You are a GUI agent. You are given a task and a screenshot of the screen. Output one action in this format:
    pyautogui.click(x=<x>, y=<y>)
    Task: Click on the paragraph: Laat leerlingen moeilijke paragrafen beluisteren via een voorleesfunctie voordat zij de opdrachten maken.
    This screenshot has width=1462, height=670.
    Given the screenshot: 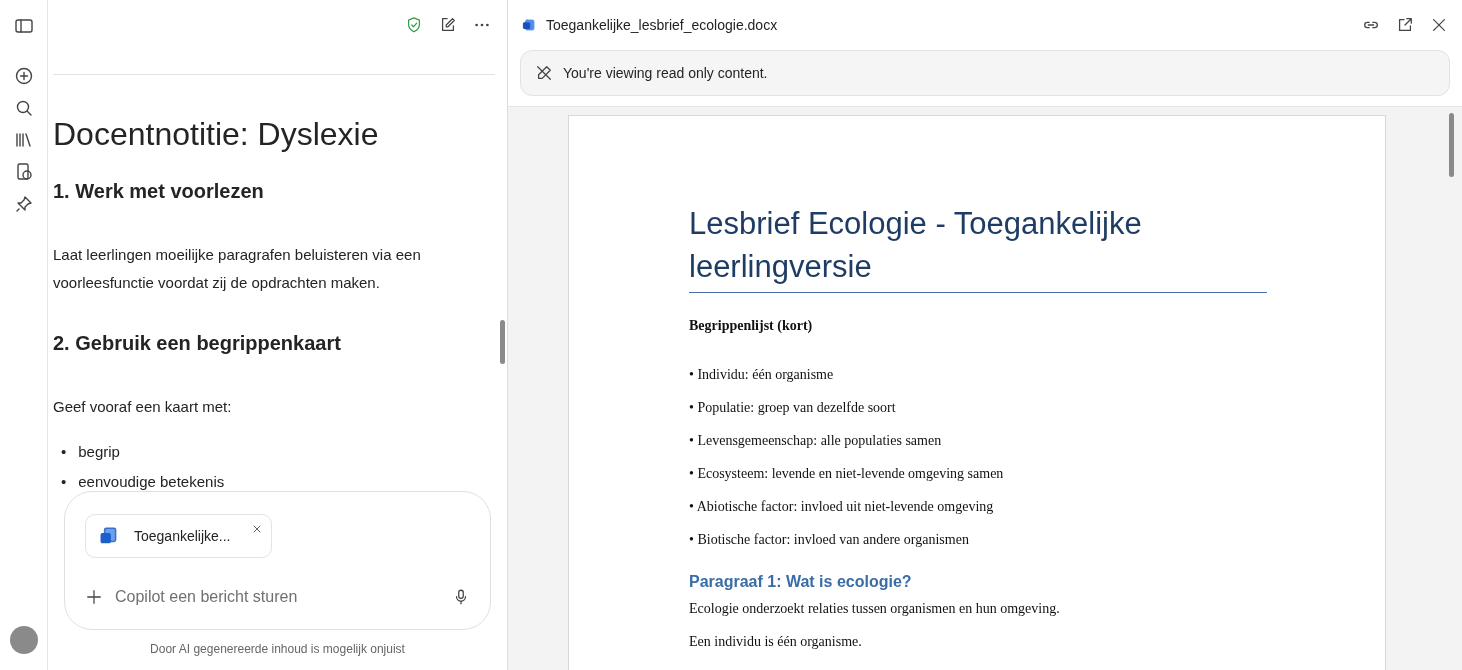 What is the action you would take?
    pyautogui.click(x=237, y=269)
    